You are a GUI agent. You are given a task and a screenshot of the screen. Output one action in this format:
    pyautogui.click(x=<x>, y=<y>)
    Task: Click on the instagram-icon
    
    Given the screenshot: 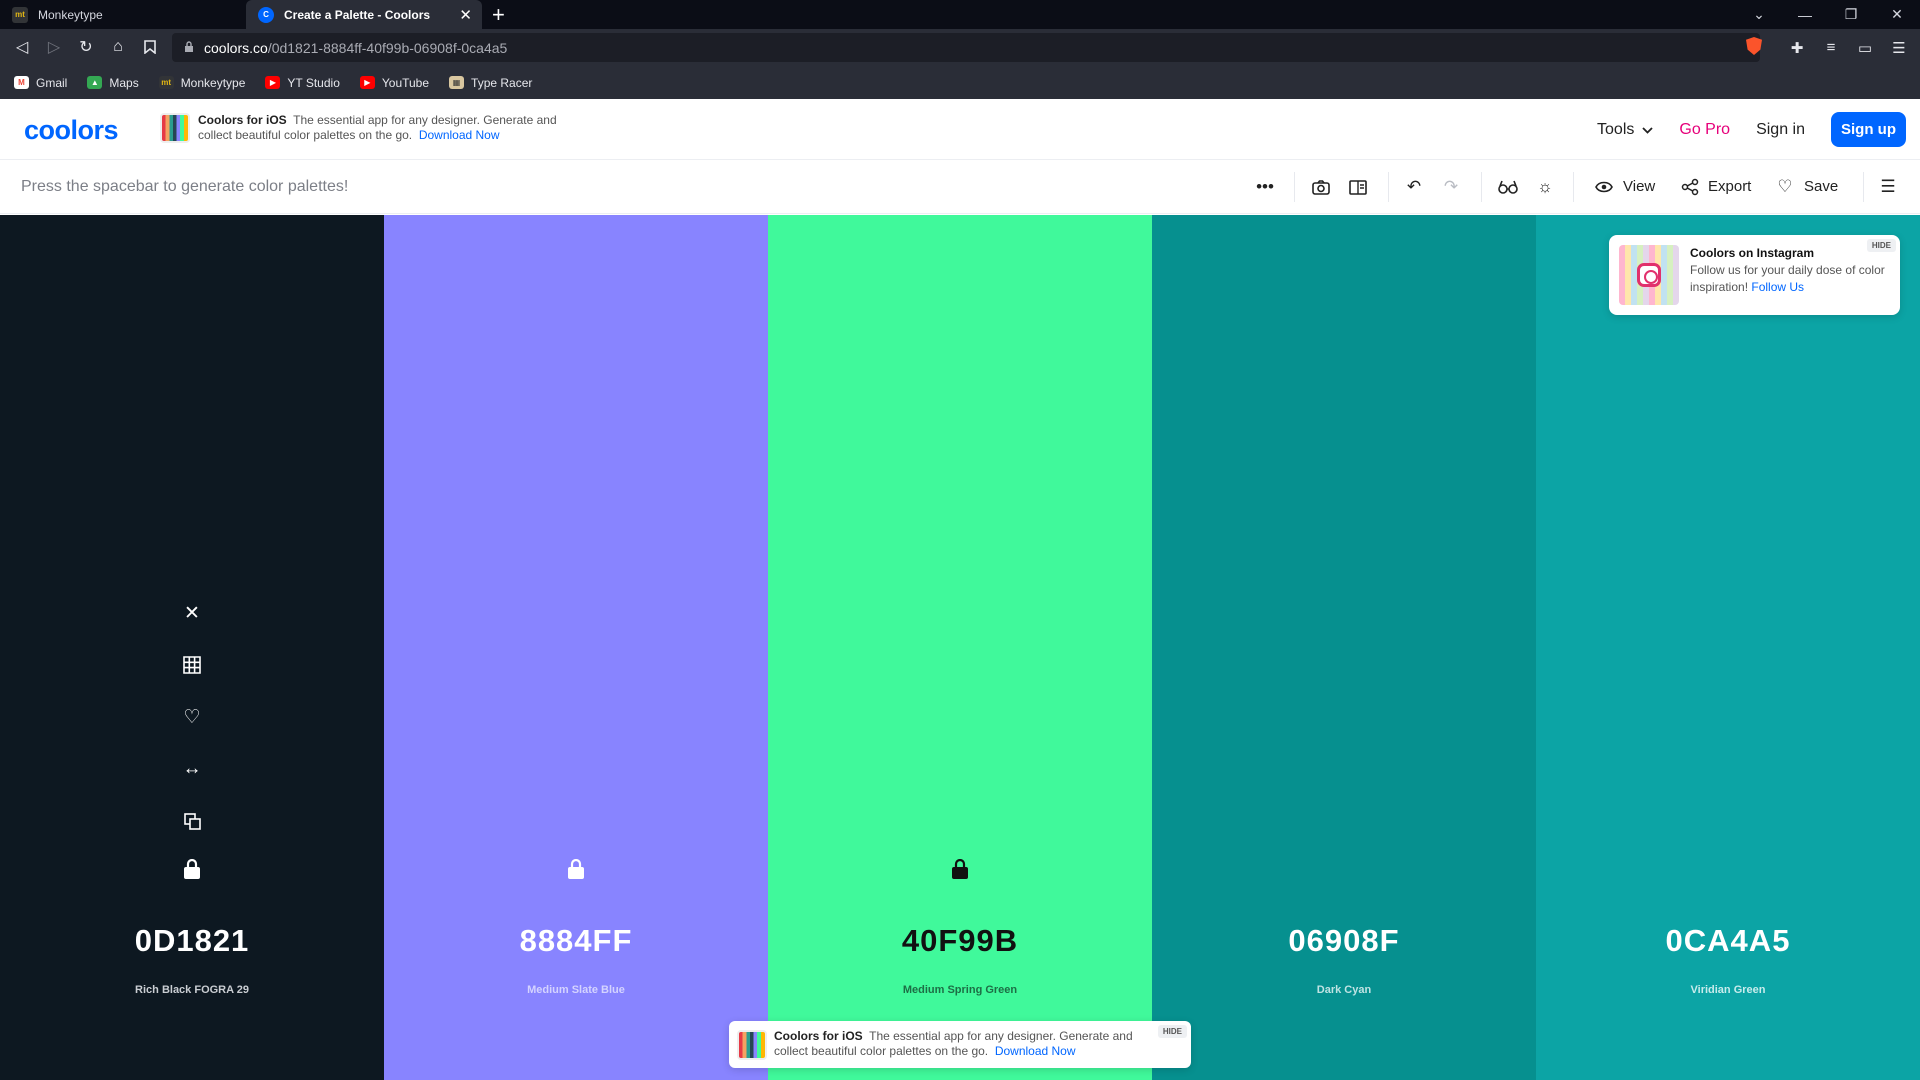 What is the action you would take?
    pyautogui.click(x=1649, y=275)
    